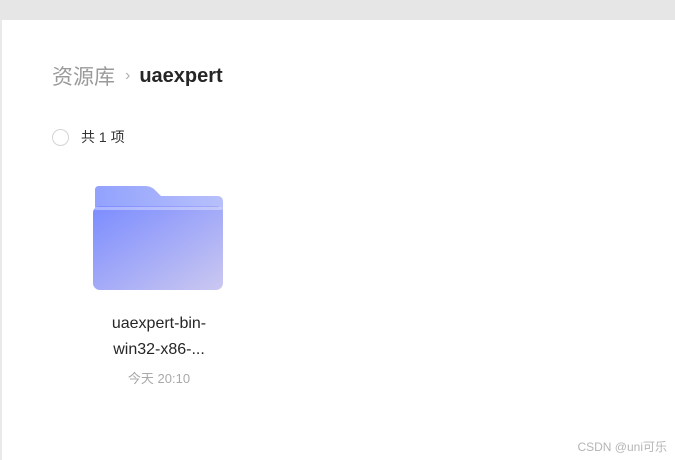  I want to click on watermark: CSDN @uni可乐, so click(622, 447).